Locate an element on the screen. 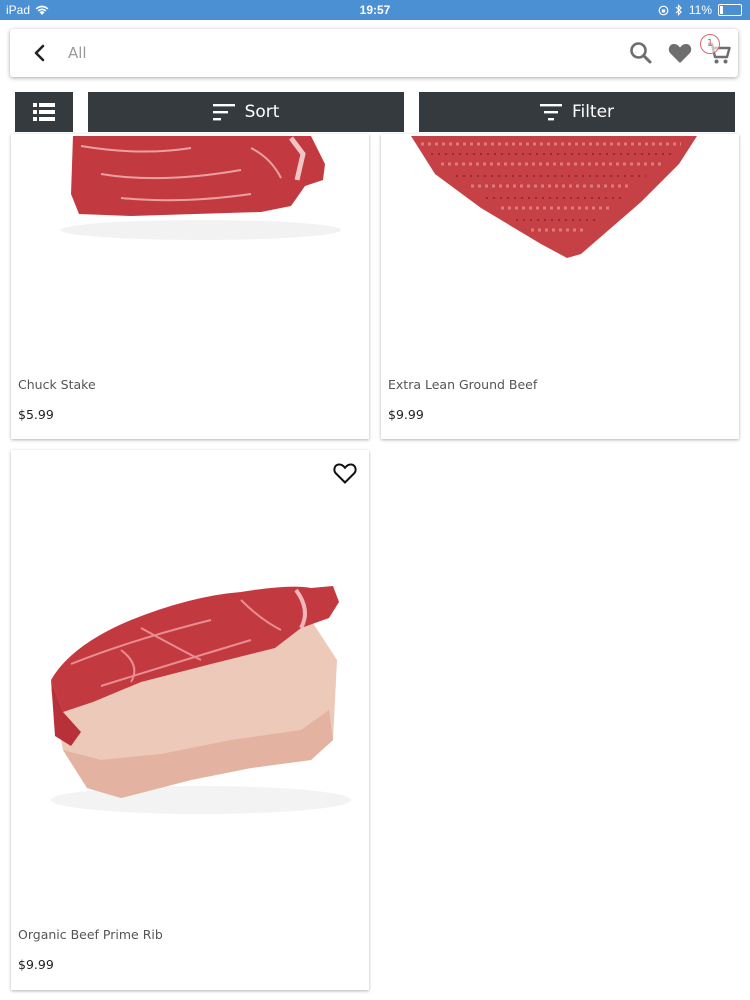 This screenshot has width=750, height=1000. product-name: Chuck Stake is located at coordinates (57, 384).